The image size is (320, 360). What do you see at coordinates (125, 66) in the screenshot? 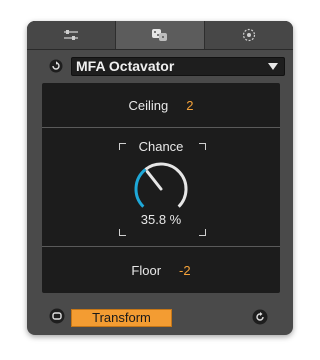
I see `preset-name: MFA Octavator` at bounding box center [125, 66].